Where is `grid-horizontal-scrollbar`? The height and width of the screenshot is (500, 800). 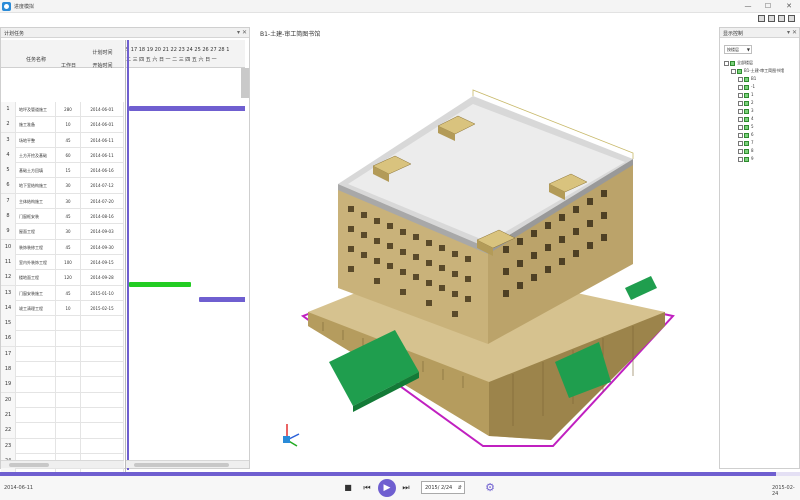
grid-horizontal-scrollbar is located at coordinates (62, 464).